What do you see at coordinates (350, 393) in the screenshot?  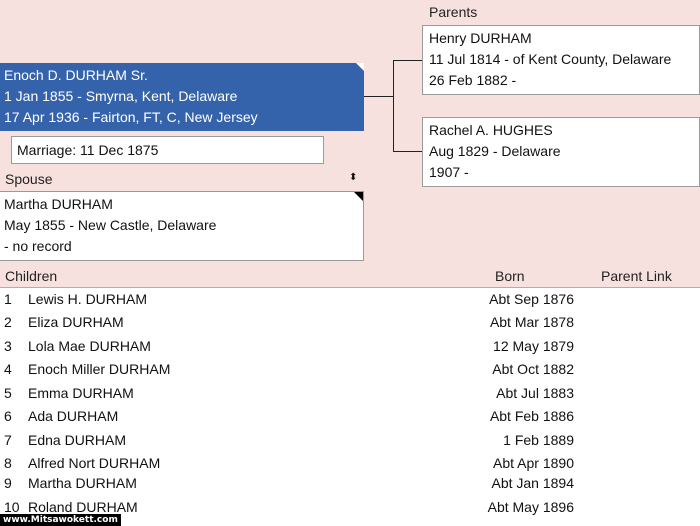 I see `child-row: 5 Emma DURHAM Abt Jul 1883` at bounding box center [350, 393].